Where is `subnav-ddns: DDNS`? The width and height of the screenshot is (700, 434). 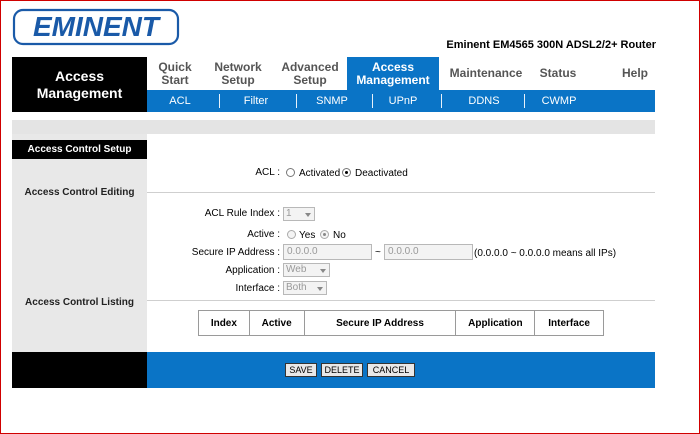
subnav-ddns: DDNS is located at coordinates (484, 101).